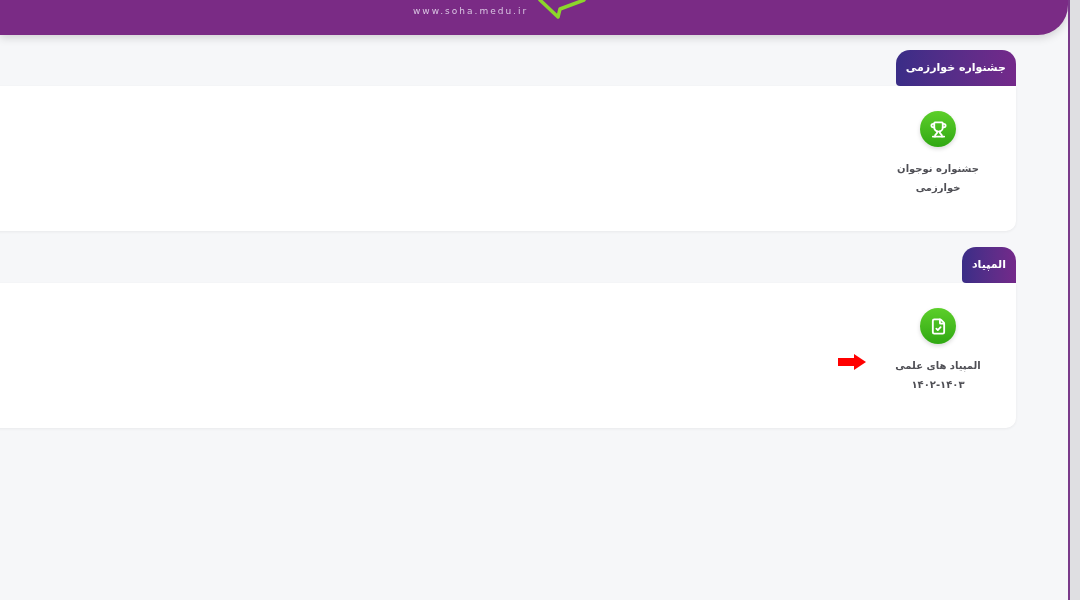 This screenshot has width=1080, height=600. I want to click on site-url: www.soha.medu.ir, so click(471, 11).